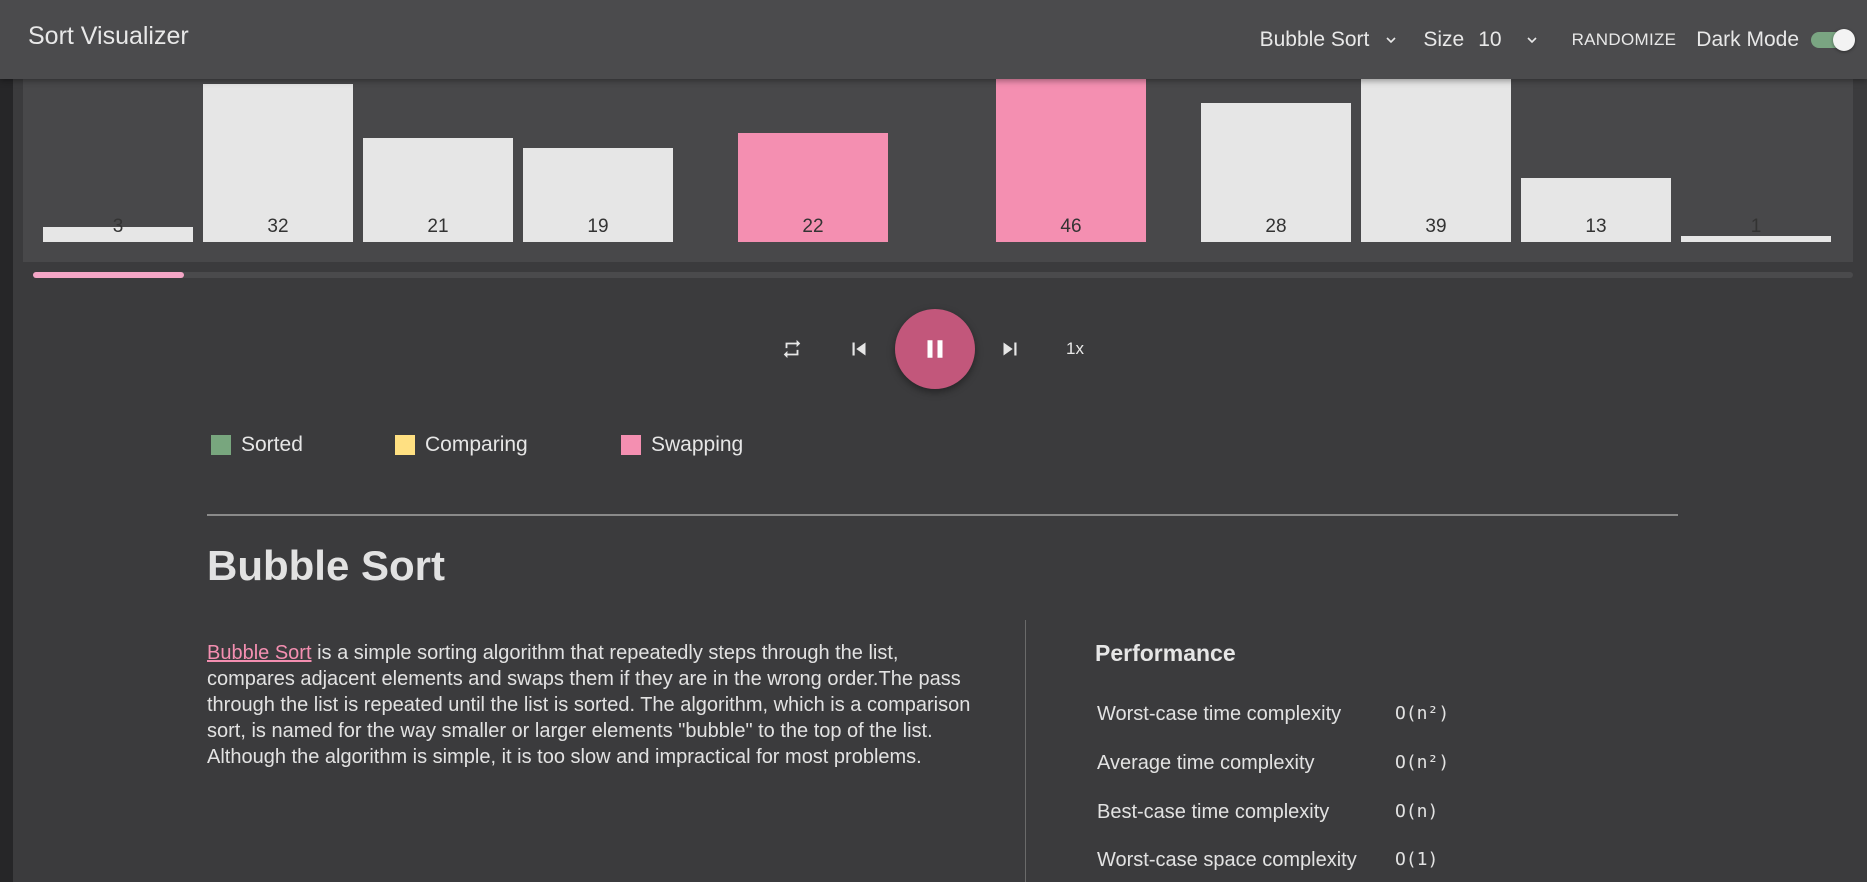 This screenshot has width=1867, height=882. Describe the element at coordinates (1314, 39) in the screenshot. I see `algorithm-select-value: Bubble Sort` at that location.